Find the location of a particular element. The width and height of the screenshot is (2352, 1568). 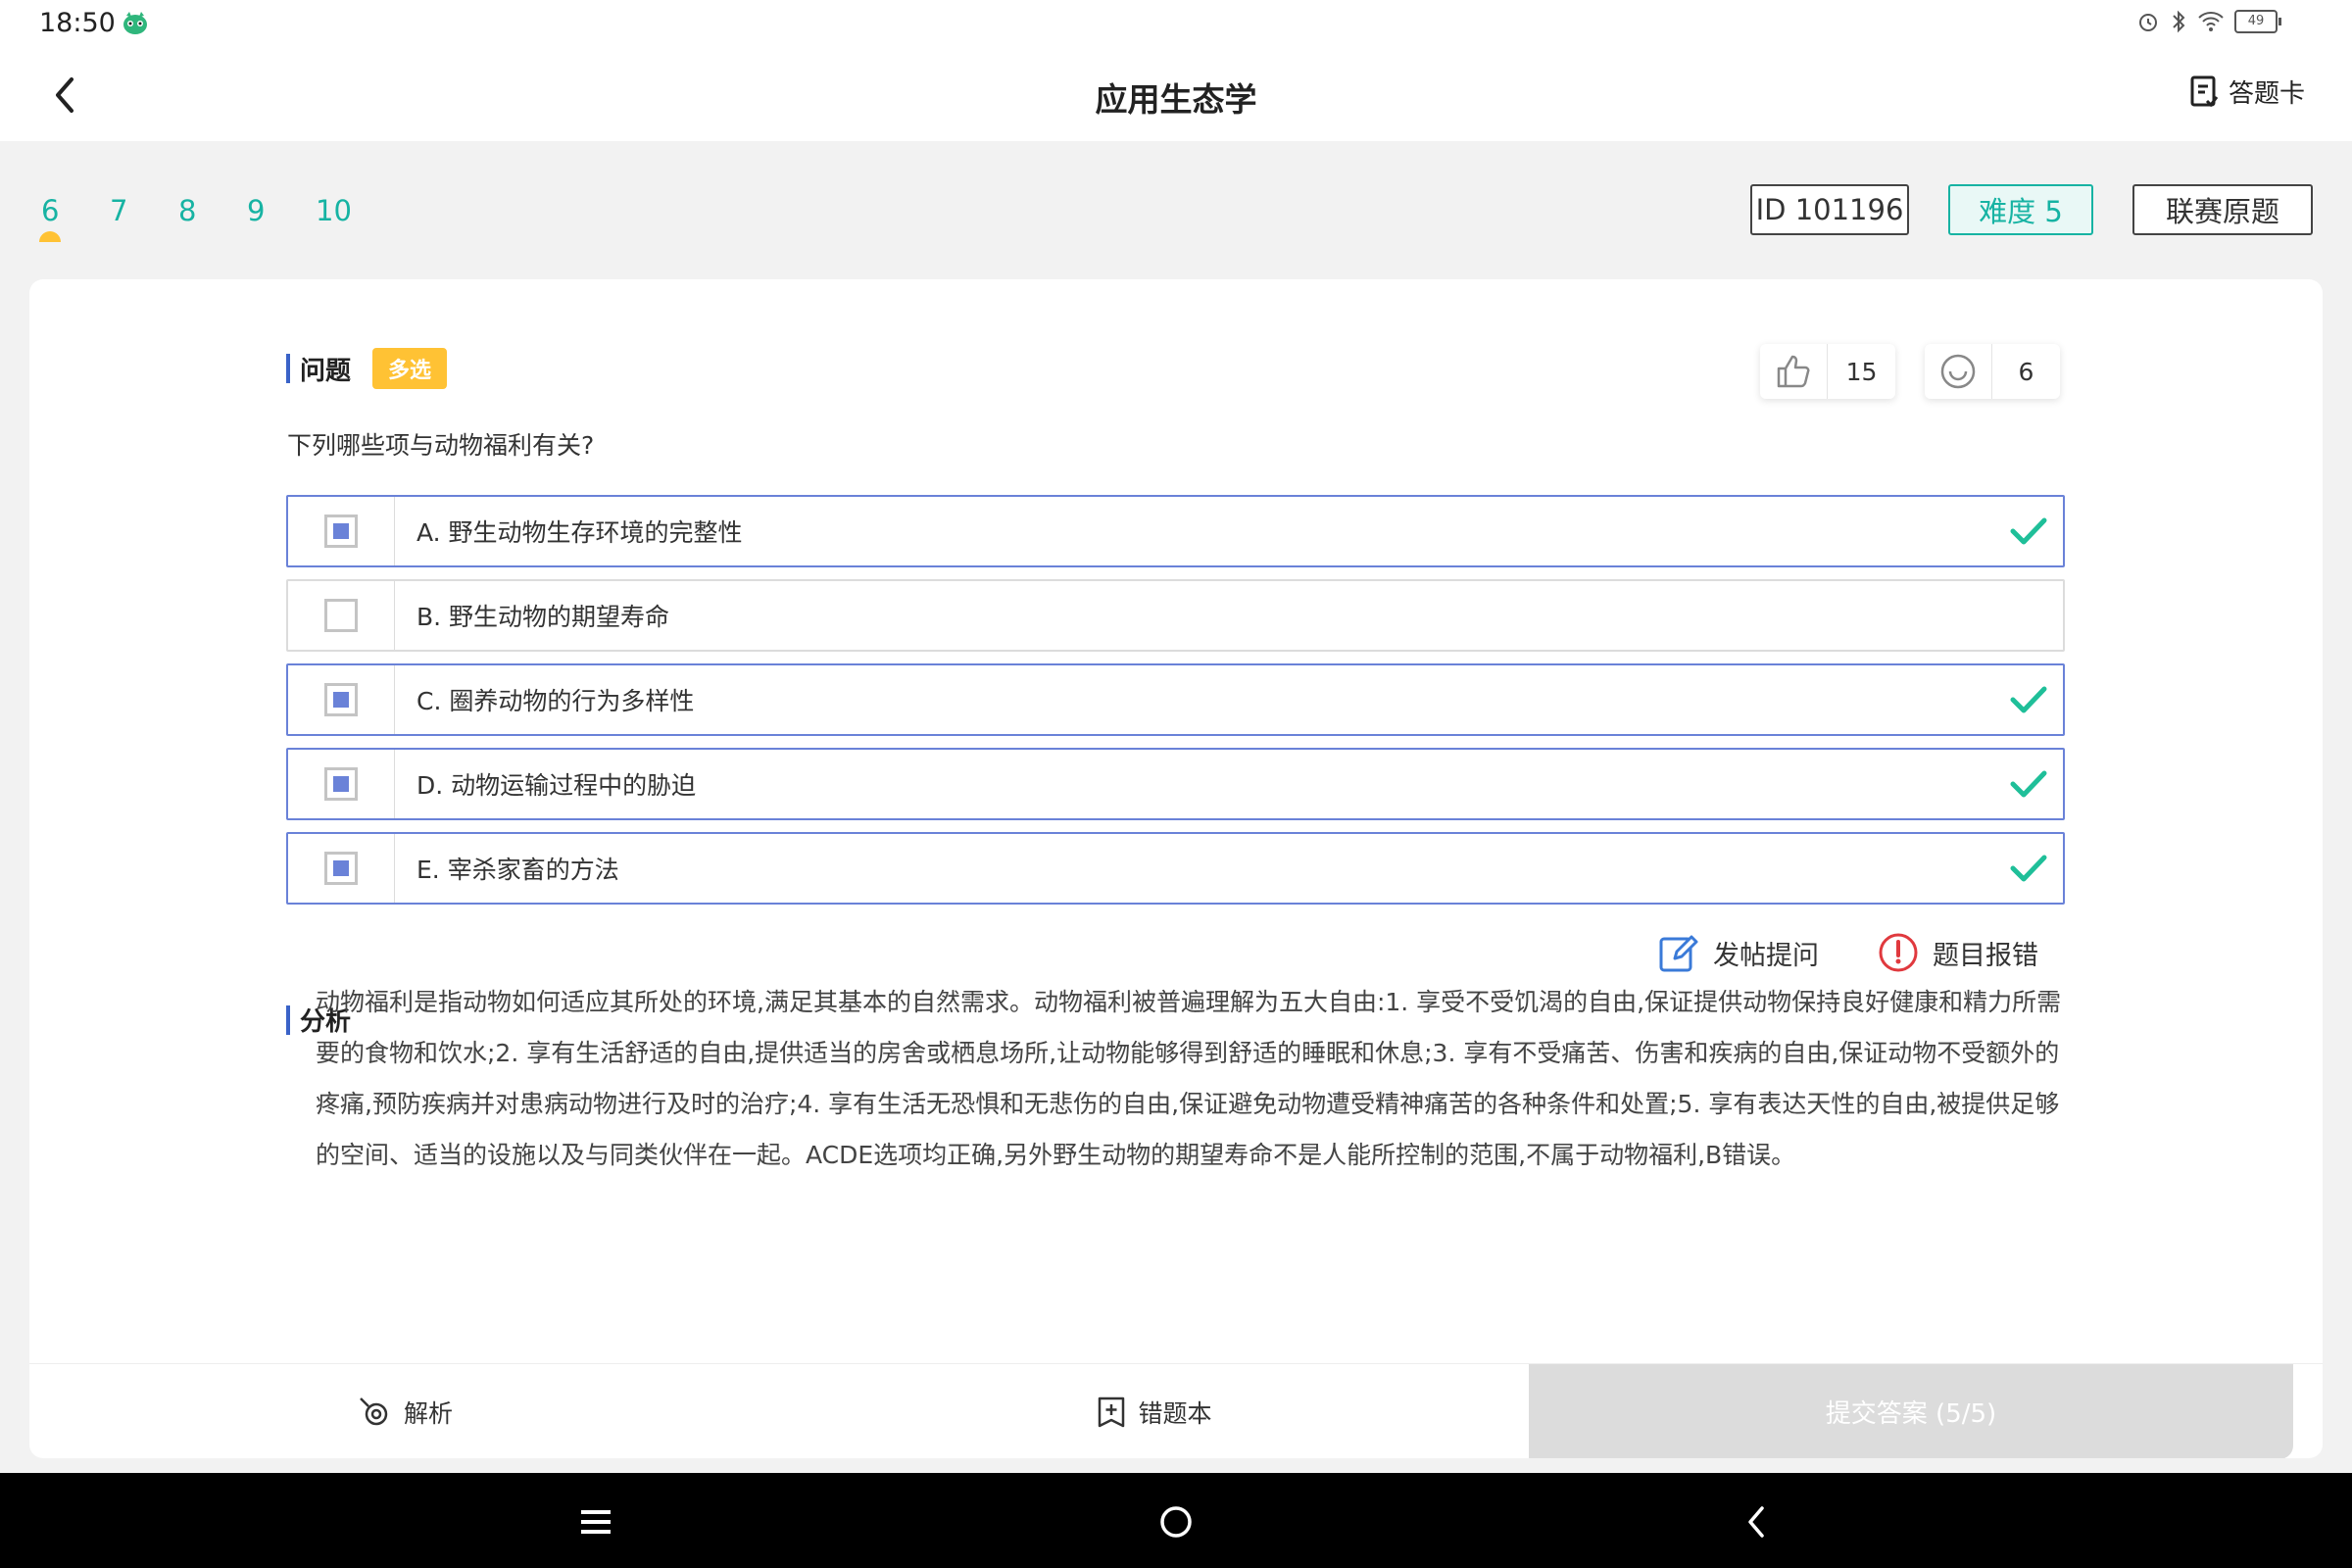

option-b: B. 野生动物的期望寿命 is located at coordinates (1175, 615).